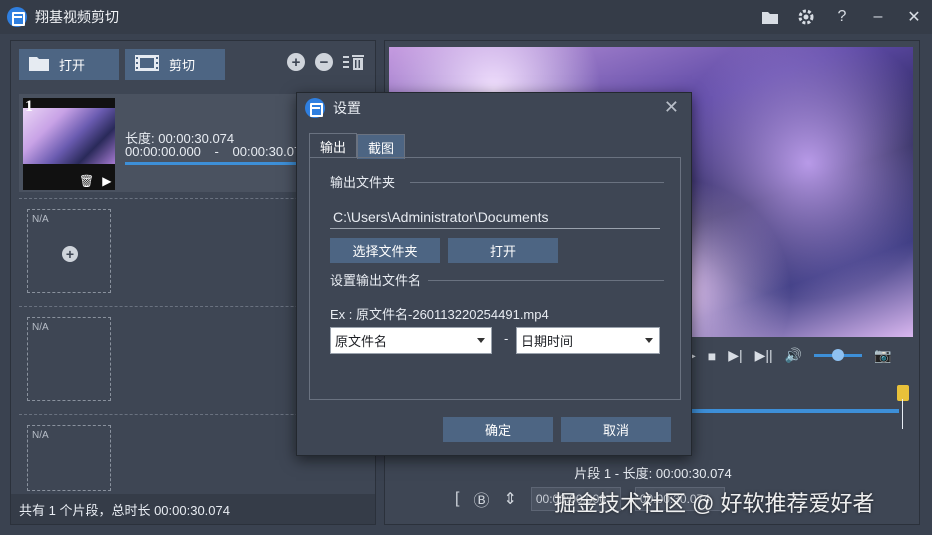  What do you see at coordinates (182, 65) in the screenshot?
I see `cut-button-label: 剪切` at bounding box center [182, 65].